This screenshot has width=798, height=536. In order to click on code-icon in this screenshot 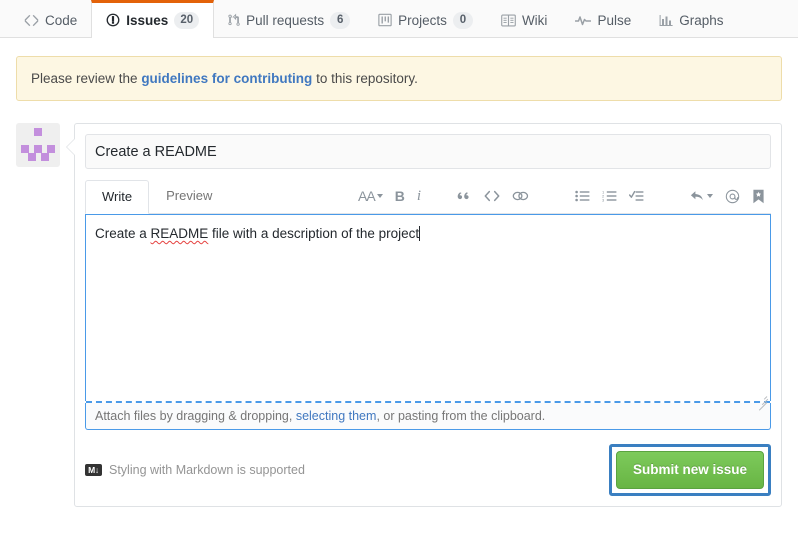, I will do `click(31, 20)`.